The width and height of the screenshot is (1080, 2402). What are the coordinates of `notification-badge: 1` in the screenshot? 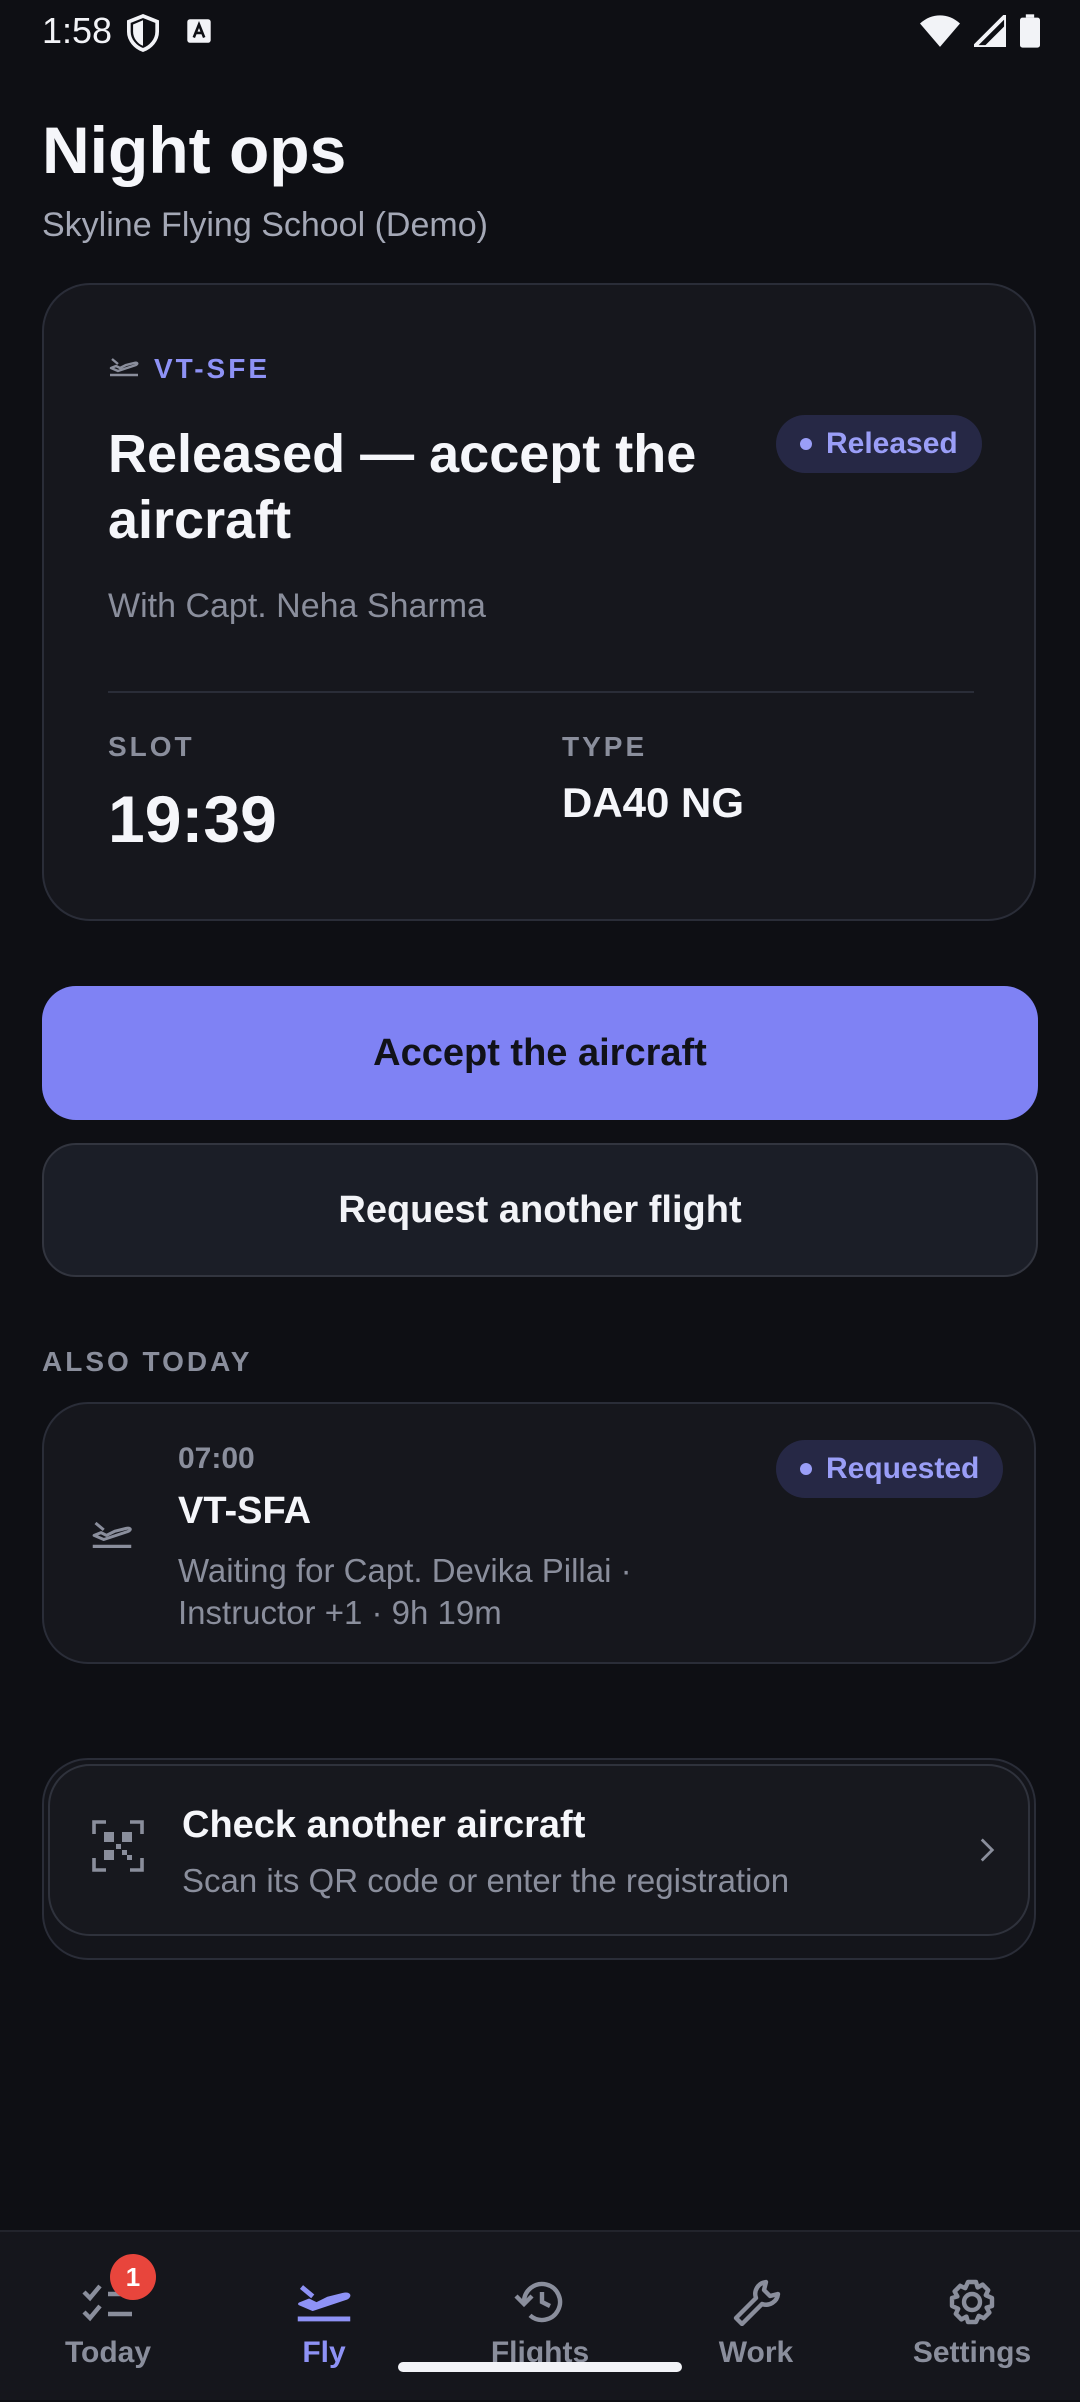 It's located at (133, 2277).